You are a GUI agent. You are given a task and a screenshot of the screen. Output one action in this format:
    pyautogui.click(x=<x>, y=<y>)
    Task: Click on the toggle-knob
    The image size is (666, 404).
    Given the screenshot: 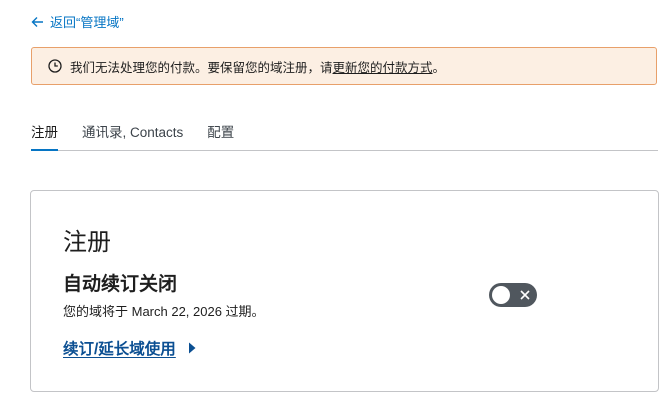 What is the action you would take?
    pyautogui.click(x=501, y=295)
    